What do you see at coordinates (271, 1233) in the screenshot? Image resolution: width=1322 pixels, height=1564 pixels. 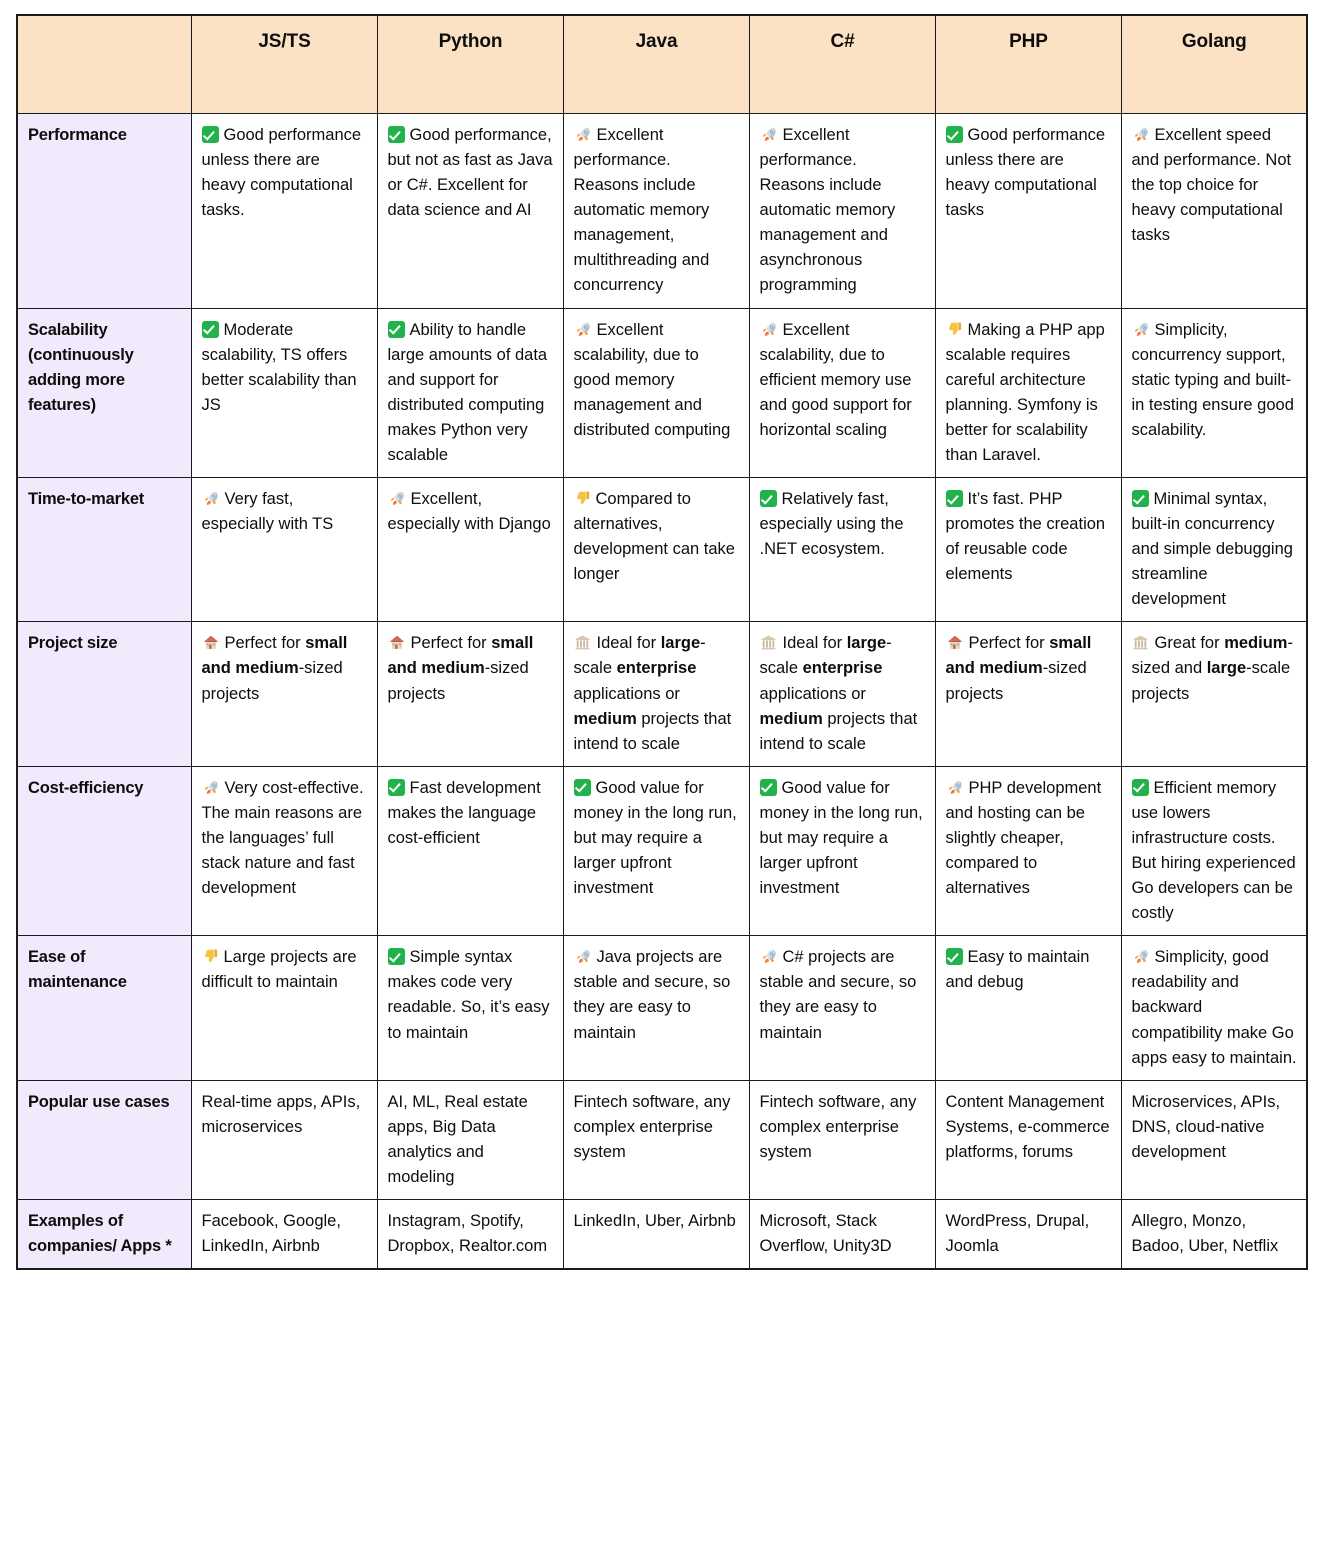 I see `cell-text: Facebook, Google, LinkedIn, Airbnb` at bounding box center [271, 1233].